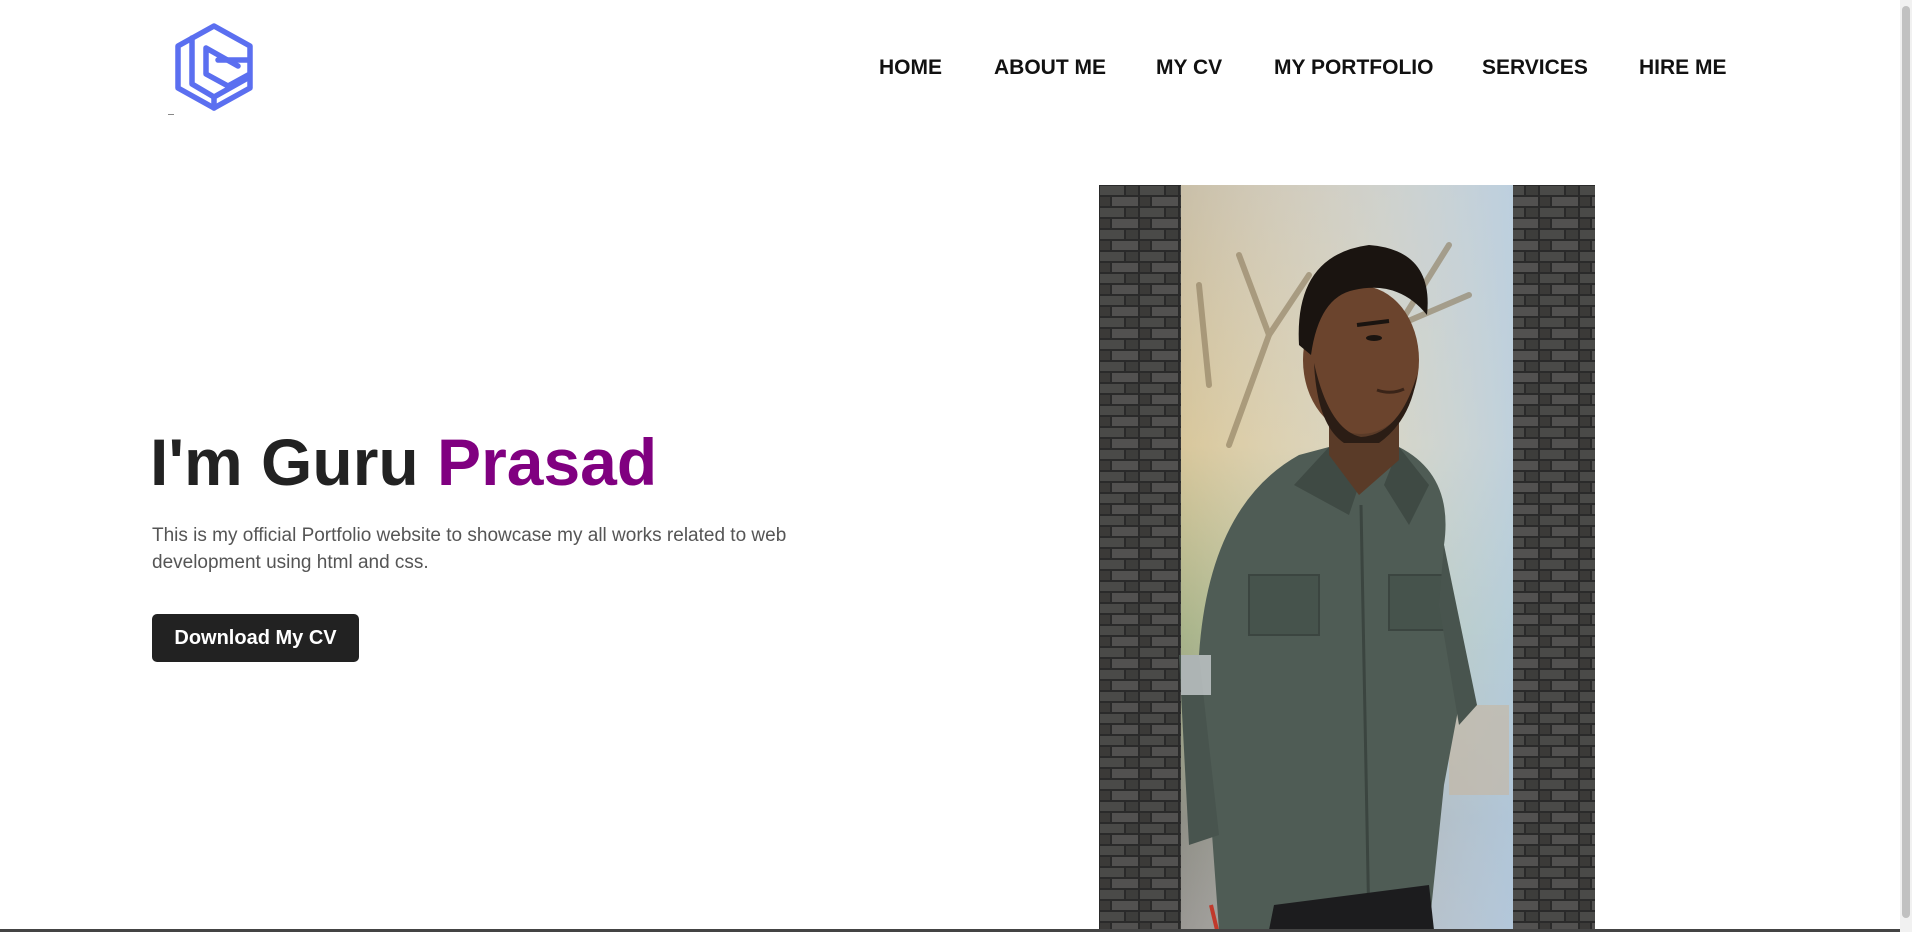  I want to click on vertical-scrollbar, so click(1906, 466).